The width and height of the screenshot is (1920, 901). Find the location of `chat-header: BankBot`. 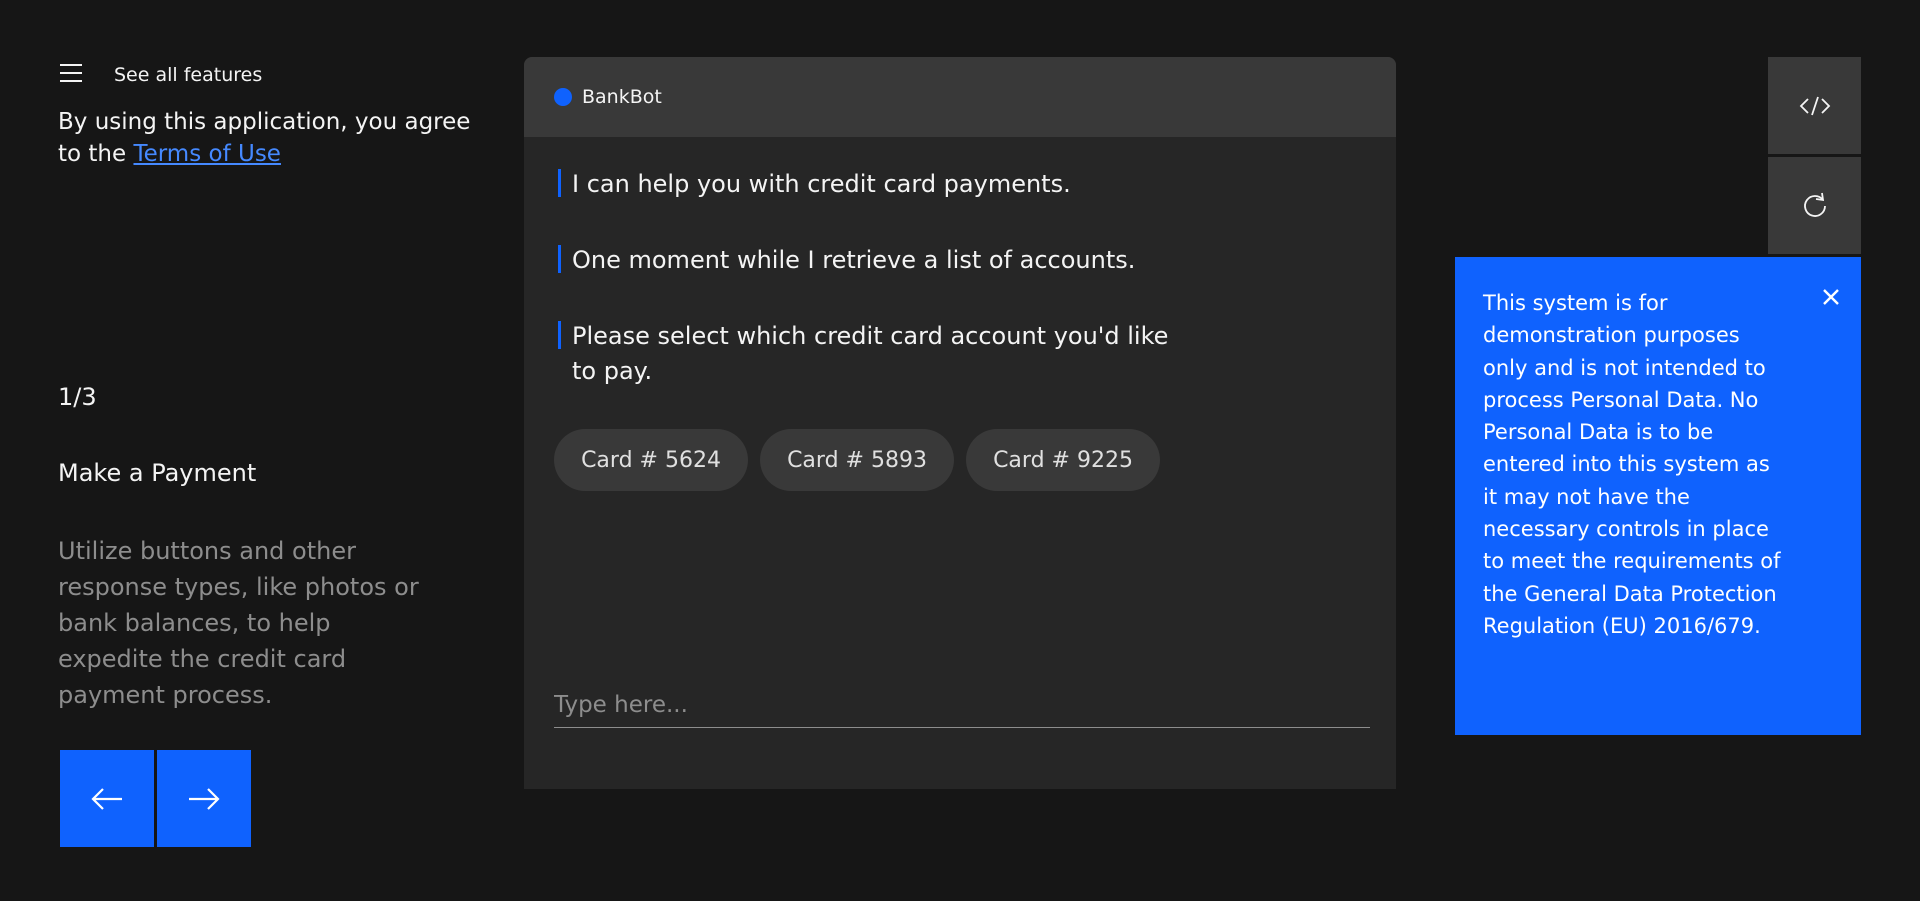

chat-header: BankBot is located at coordinates (960, 97).